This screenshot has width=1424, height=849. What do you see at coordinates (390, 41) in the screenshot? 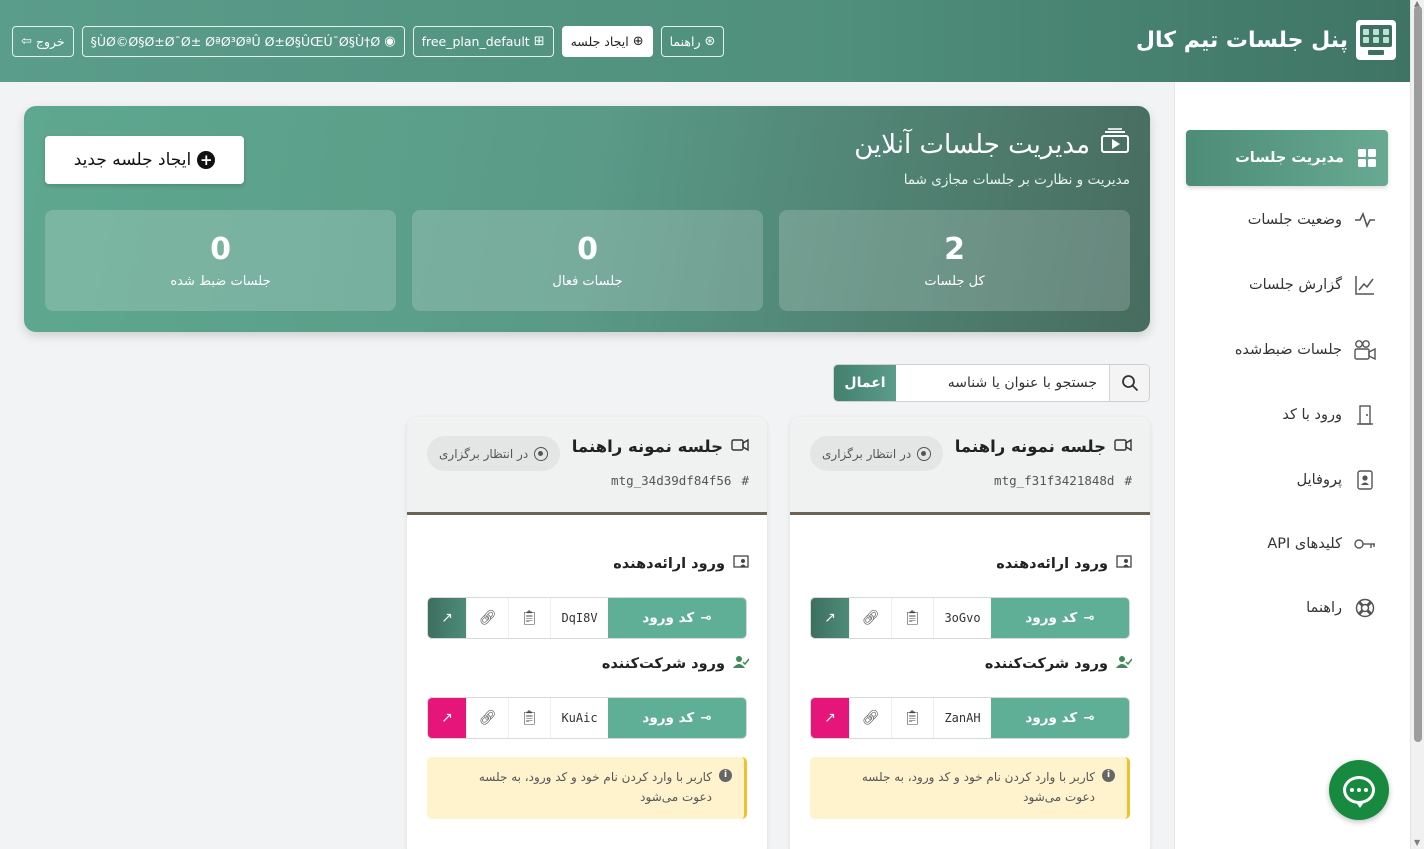
I see `user-circle-icon: ◉` at bounding box center [390, 41].